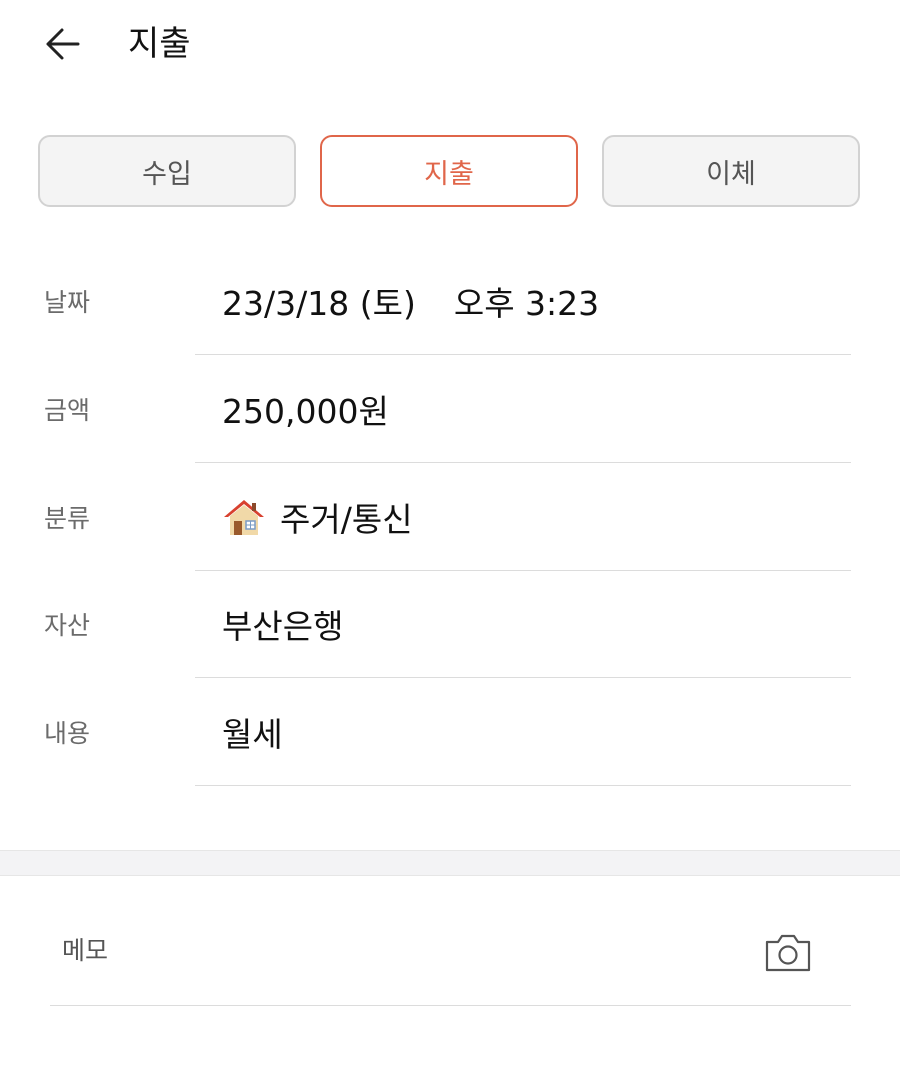 The image size is (900, 1074). What do you see at coordinates (167, 171) in the screenshot?
I see `tab-income: 수입` at bounding box center [167, 171].